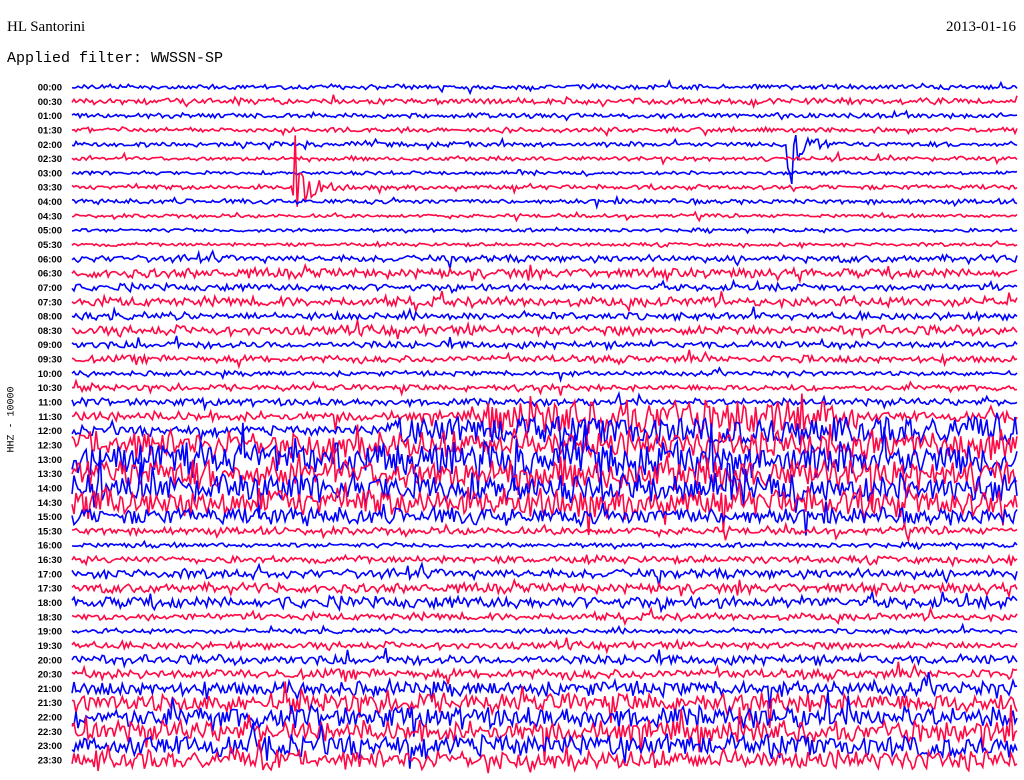 The height and width of the screenshot is (780, 1024). I want to click on time-label: 17:30, so click(50, 589).